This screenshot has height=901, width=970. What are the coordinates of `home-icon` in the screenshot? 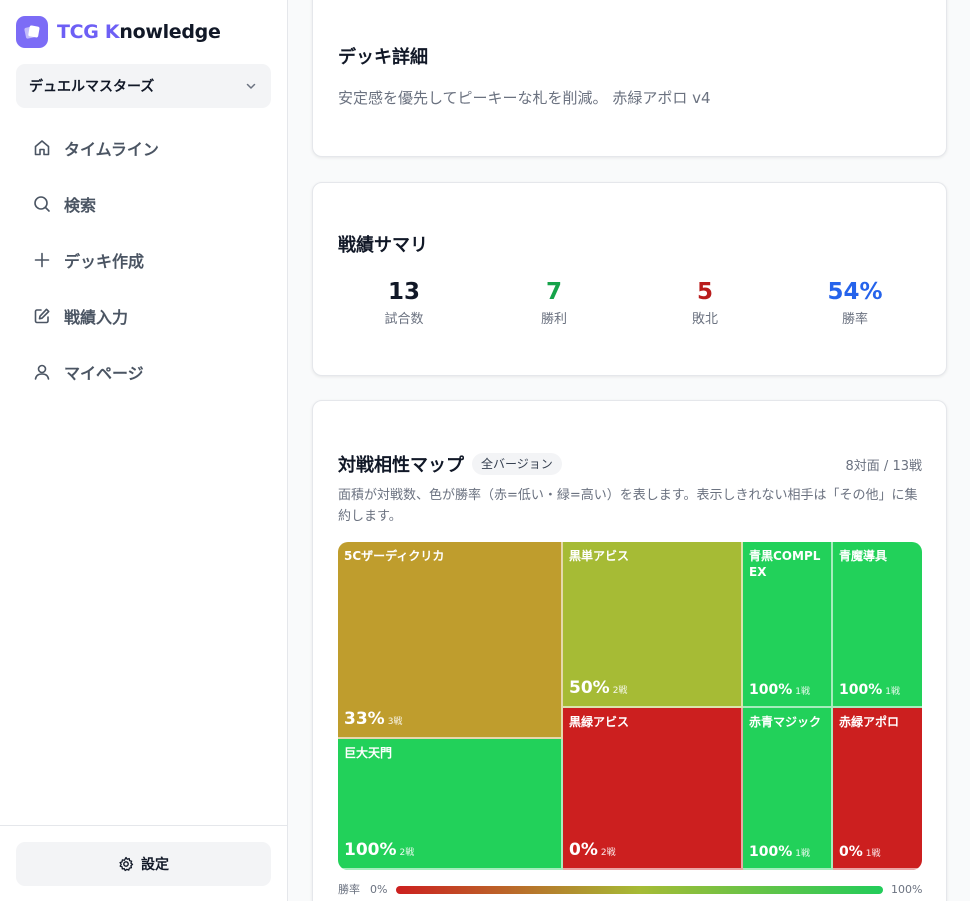 It's located at (42, 148).